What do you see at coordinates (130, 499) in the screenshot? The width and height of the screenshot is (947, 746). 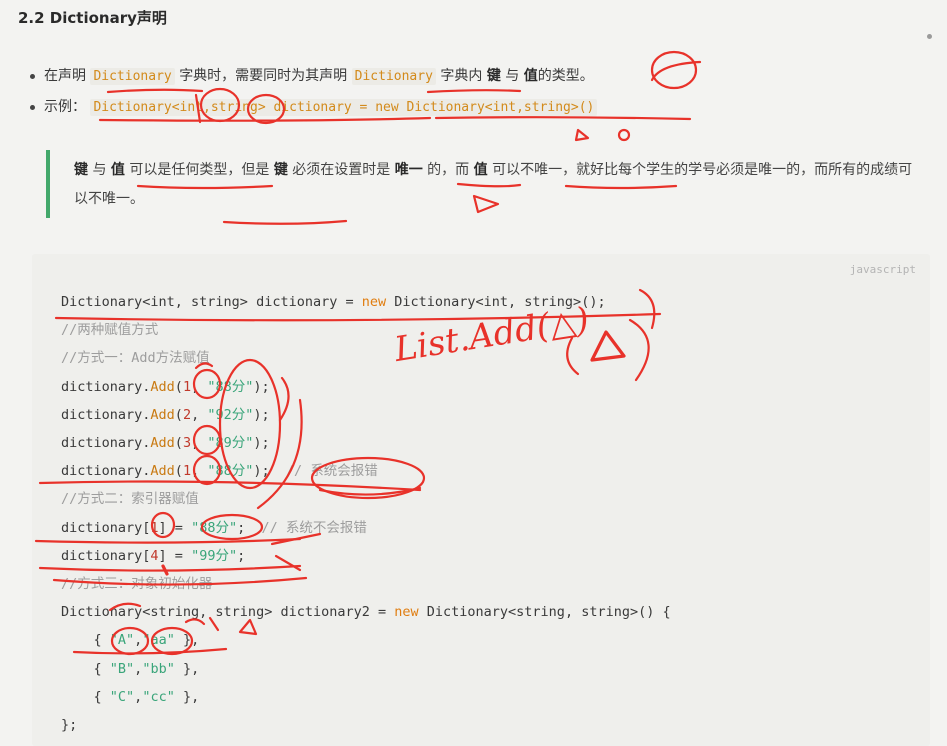 I see `code-token: //方式二：索引器赋值` at bounding box center [130, 499].